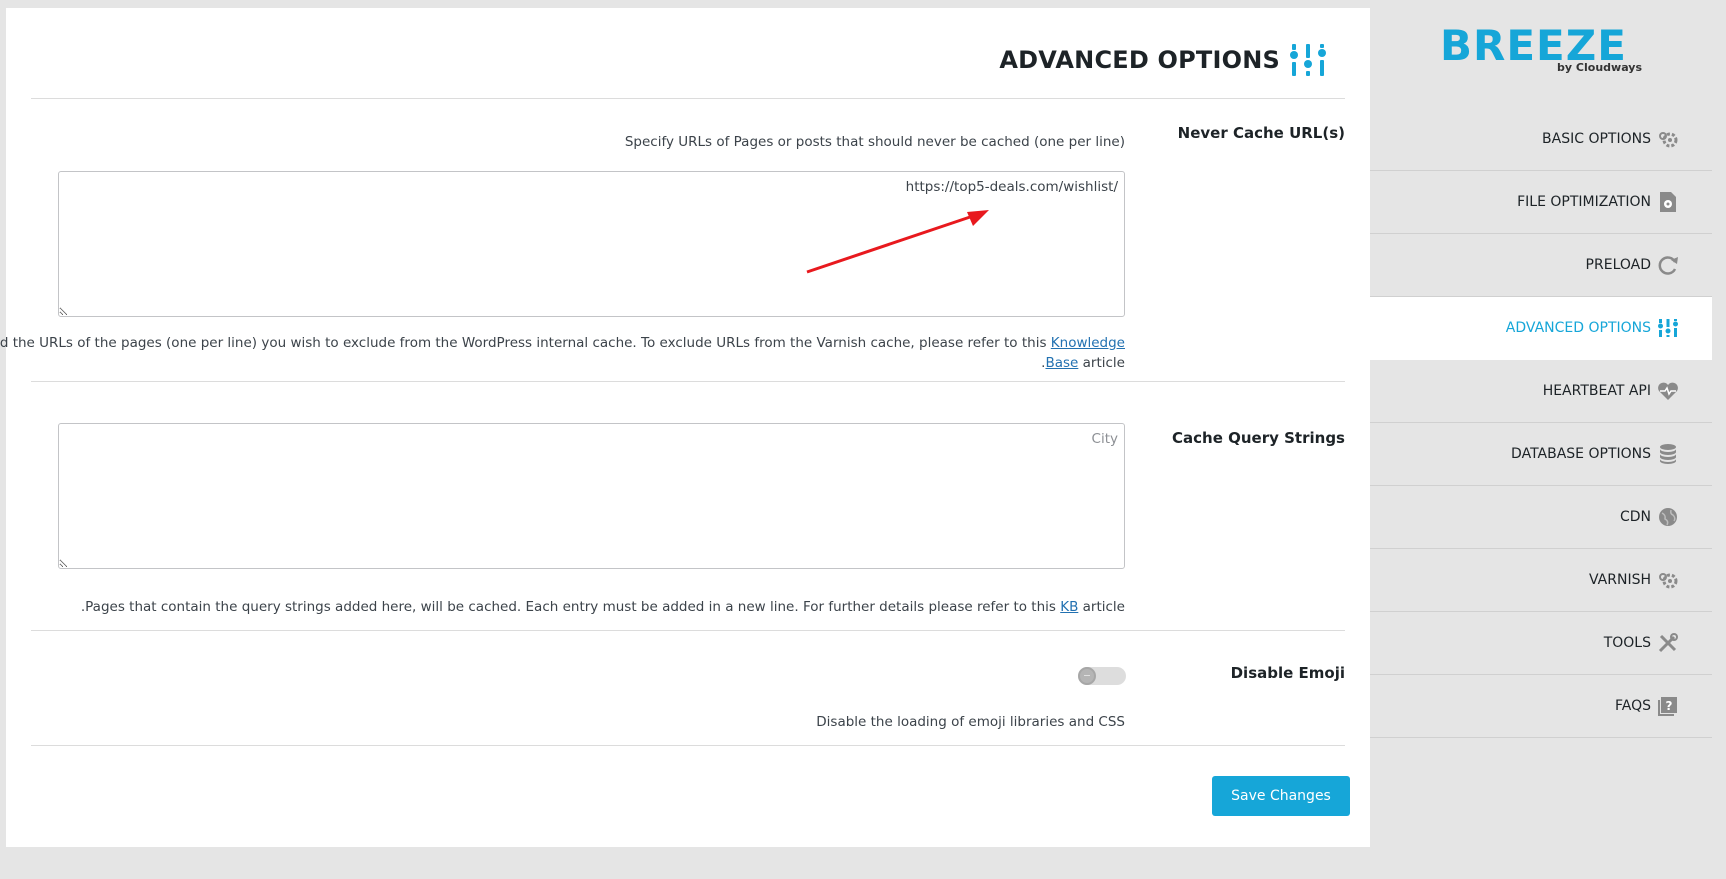 This screenshot has width=1726, height=879. What do you see at coordinates (1541, 517) in the screenshot?
I see `nav-item-cdn: CDN` at bounding box center [1541, 517].